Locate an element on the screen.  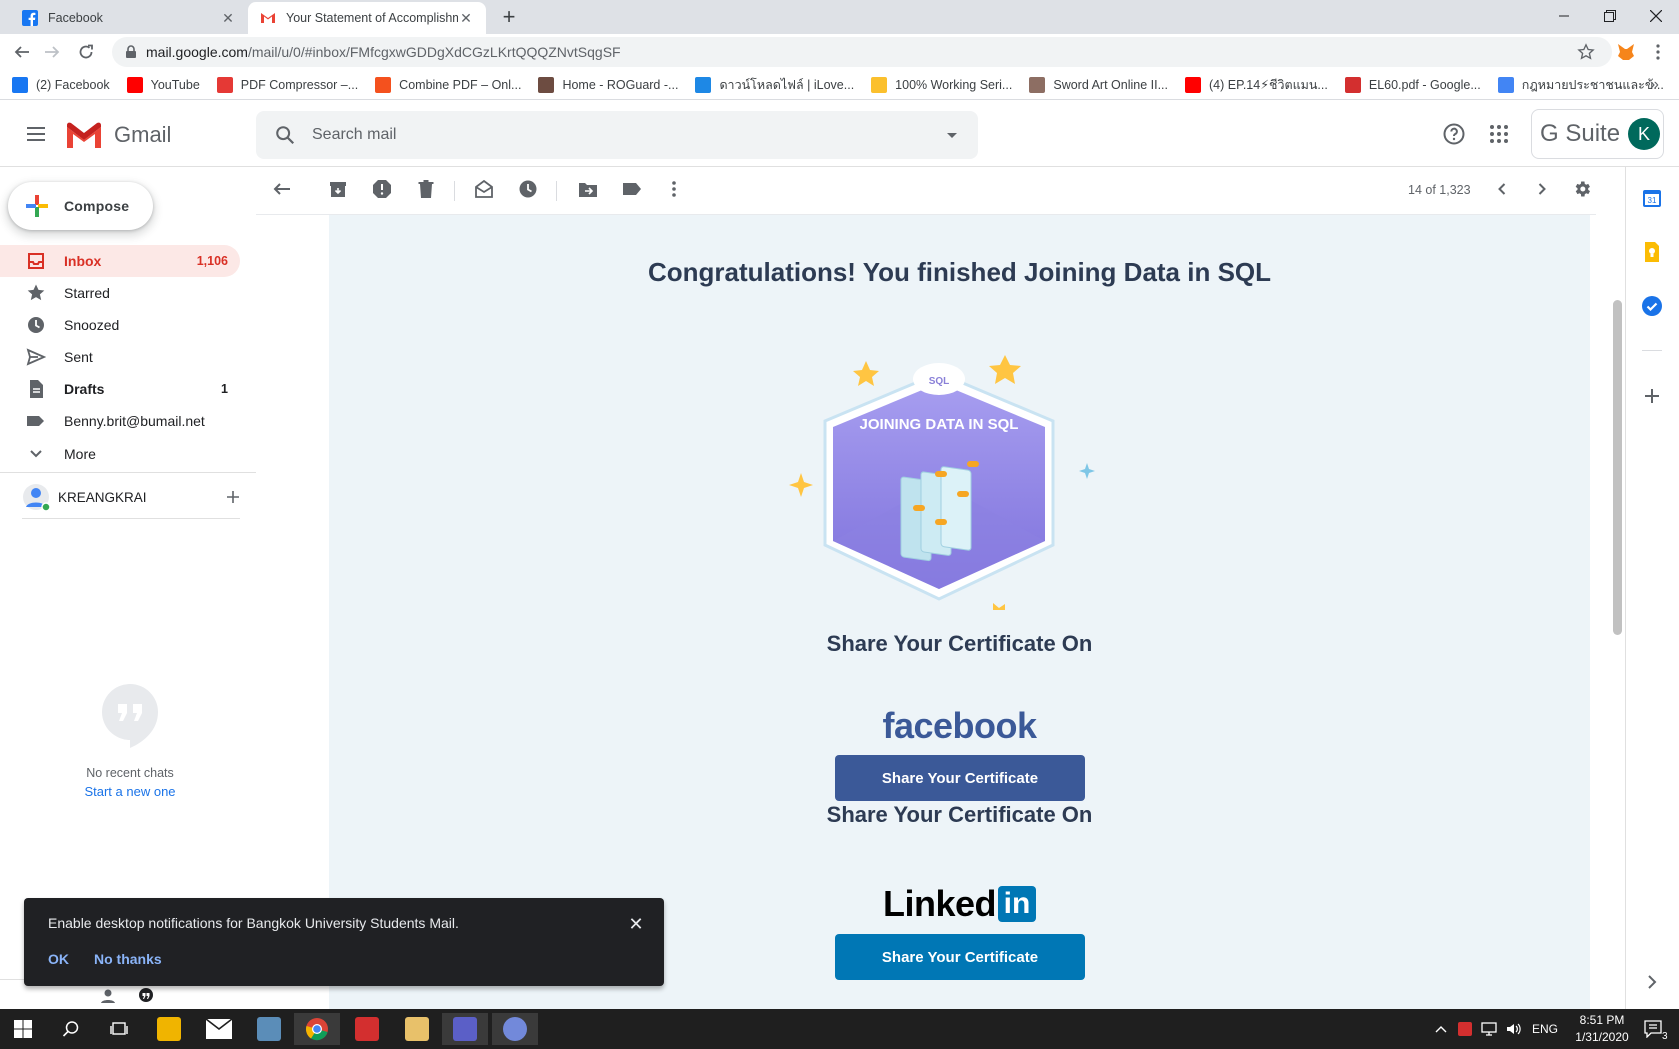
taskbar-store is located at coordinates (169, 1029).